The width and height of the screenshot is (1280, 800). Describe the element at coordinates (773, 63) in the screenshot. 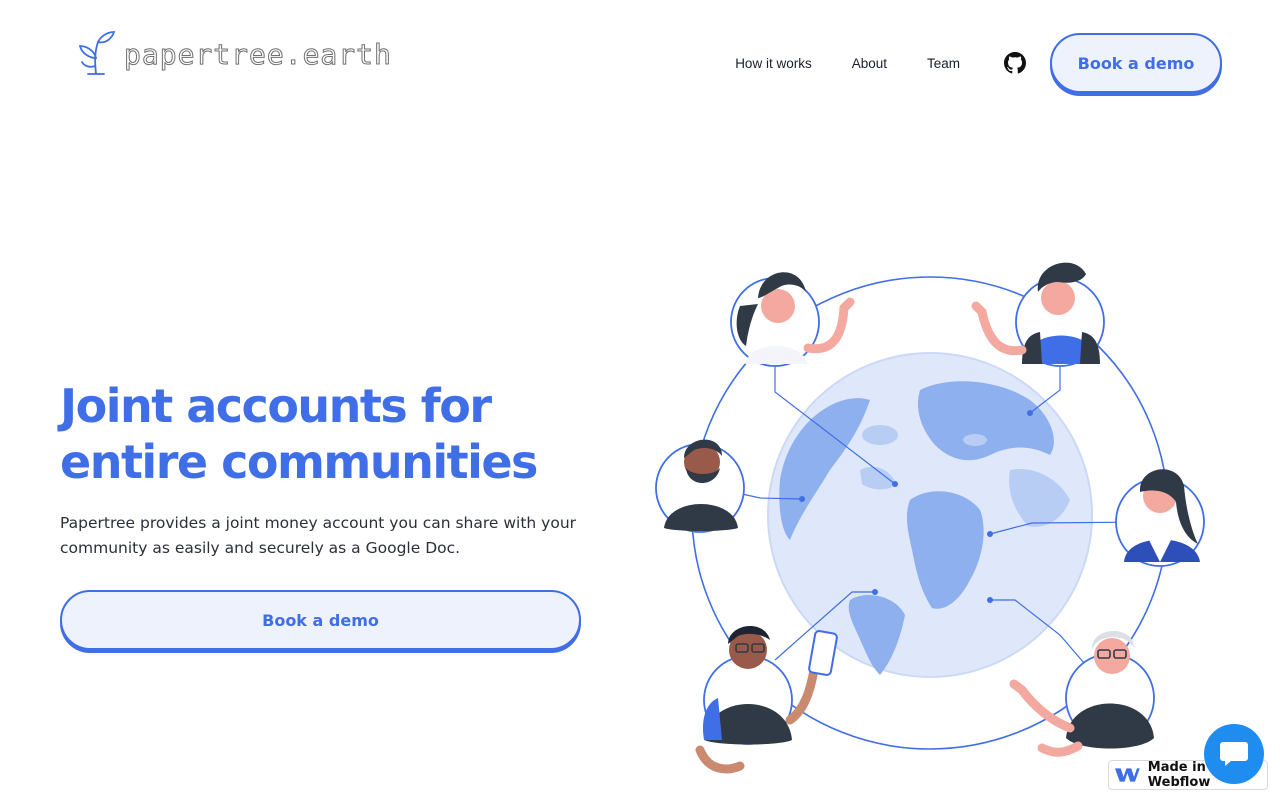

I see `nav-how-it-works: How it works` at that location.